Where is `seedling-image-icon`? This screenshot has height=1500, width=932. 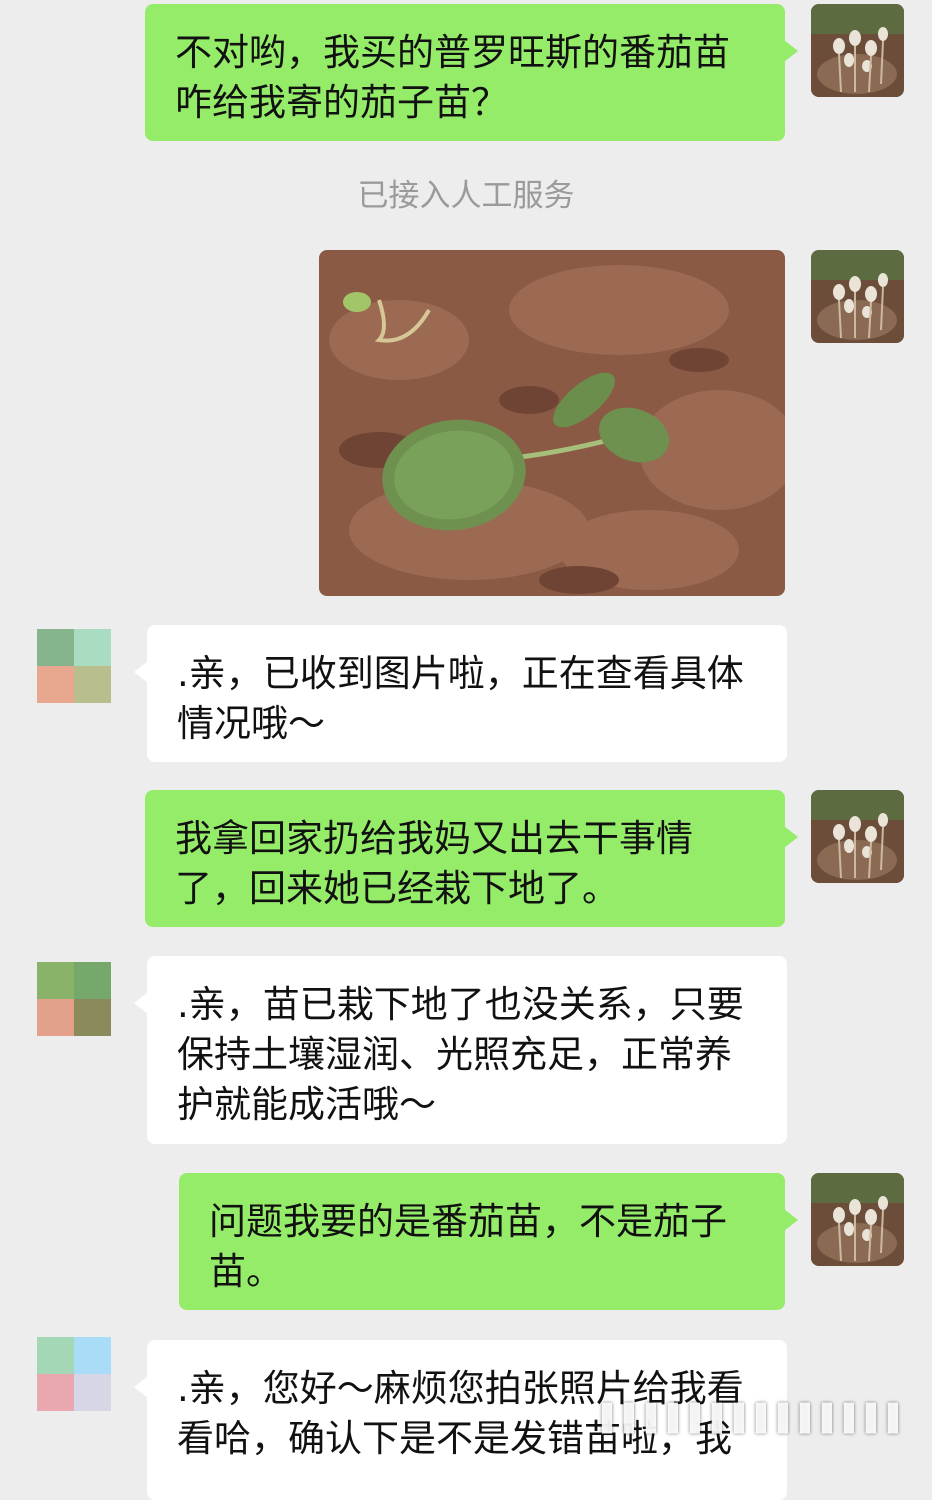
seedling-image-icon is located at coordinates (552, 423).